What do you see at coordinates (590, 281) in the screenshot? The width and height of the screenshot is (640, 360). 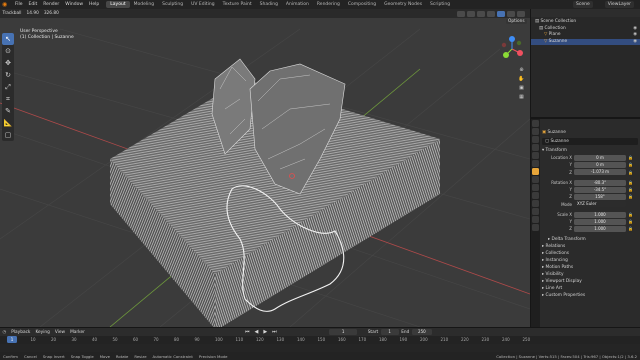 I see `viewport-display-section: ▸ Viewport Display` at bounding box center [590, 281].